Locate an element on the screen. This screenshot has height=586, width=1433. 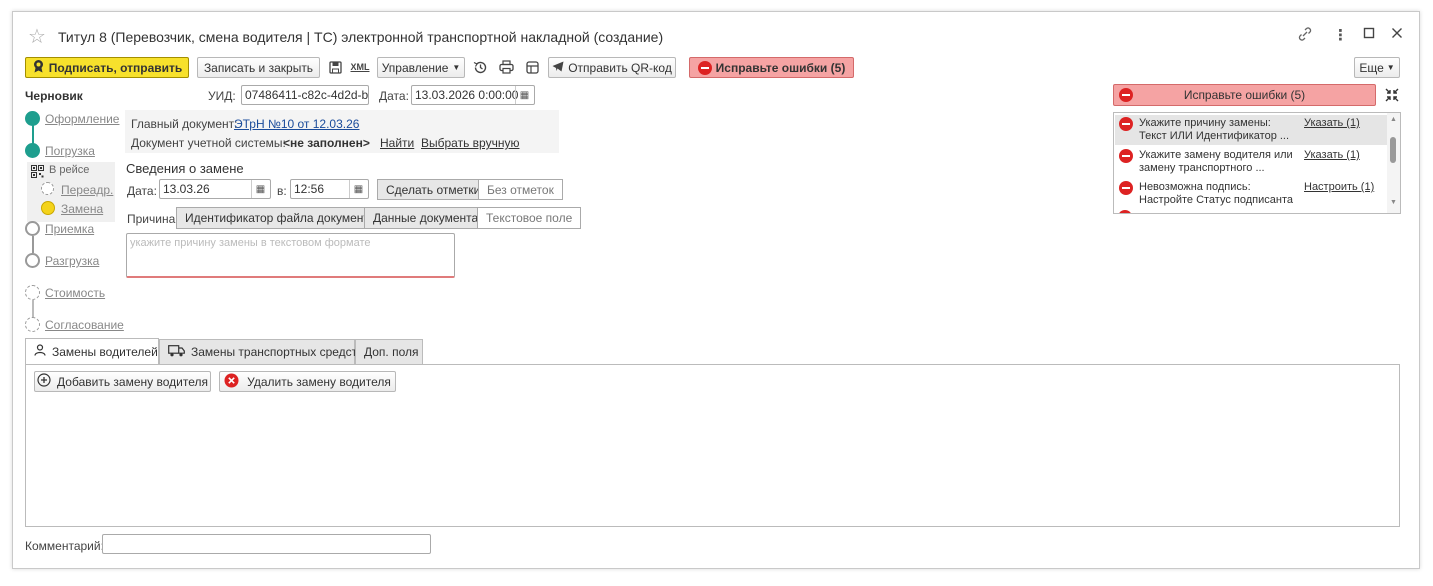
replacement-section-title: Сведения о замене is located at coordinates (185, 168).